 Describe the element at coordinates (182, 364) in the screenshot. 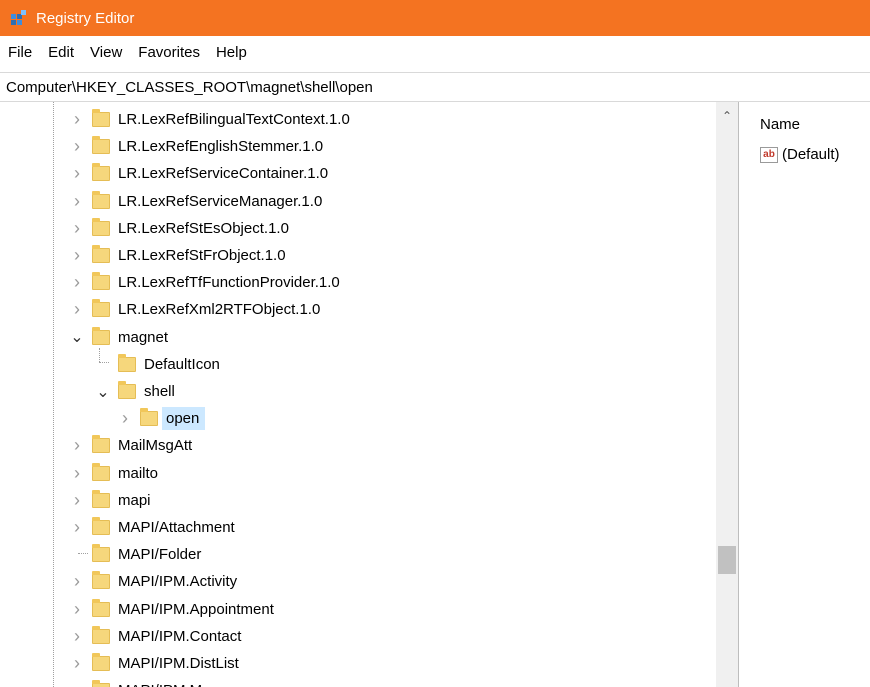

I see `tree-item-label: DefaultIcon` at that location.